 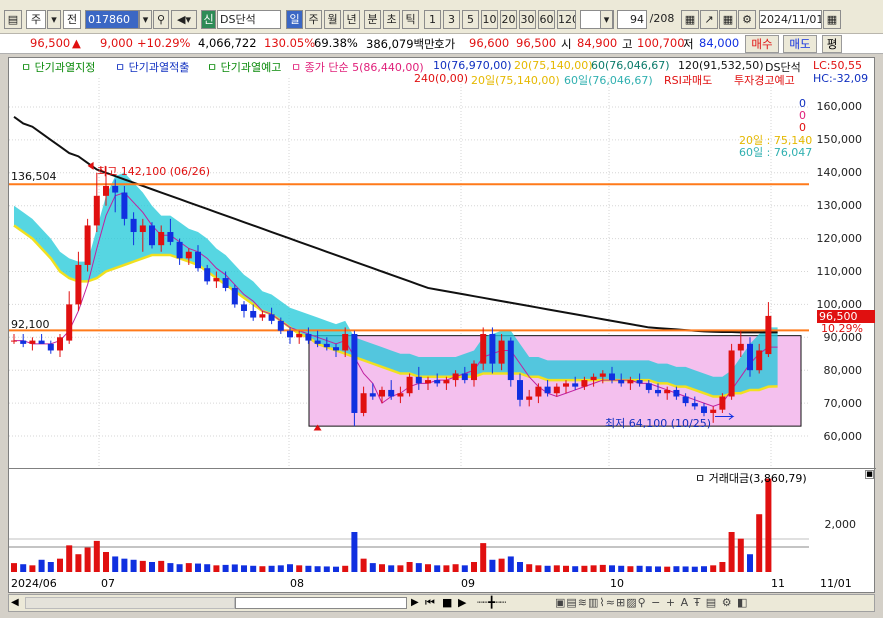 I want to click on dropdown-arrow-icon: ▾, so click(x=54, y=19).